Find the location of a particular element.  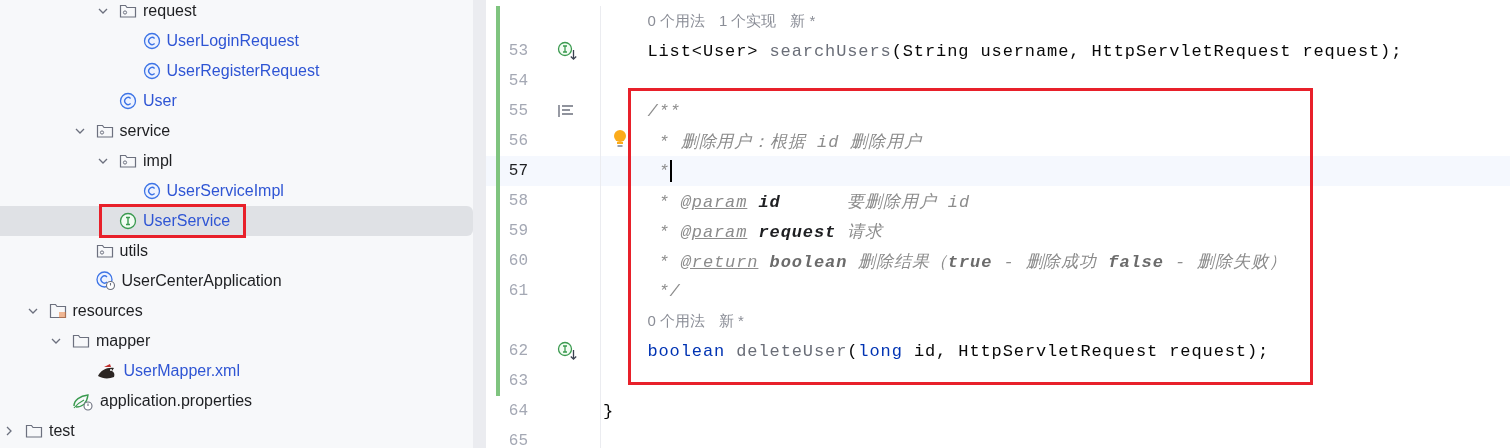

line-number: 58 is located at coordinates (517, 201).